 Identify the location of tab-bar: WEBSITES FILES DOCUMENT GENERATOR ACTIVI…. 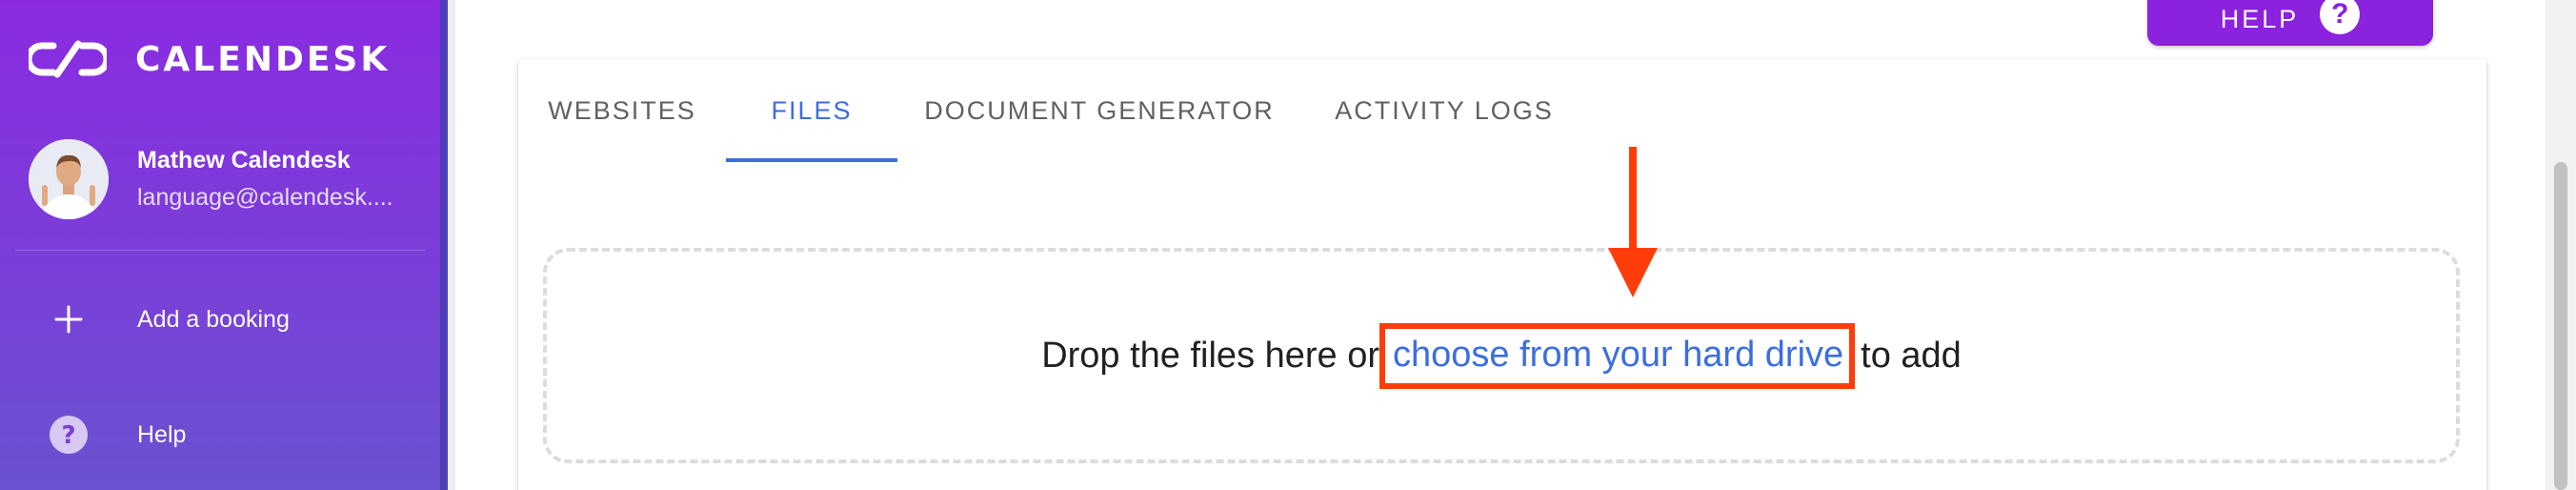
(1052, 110).